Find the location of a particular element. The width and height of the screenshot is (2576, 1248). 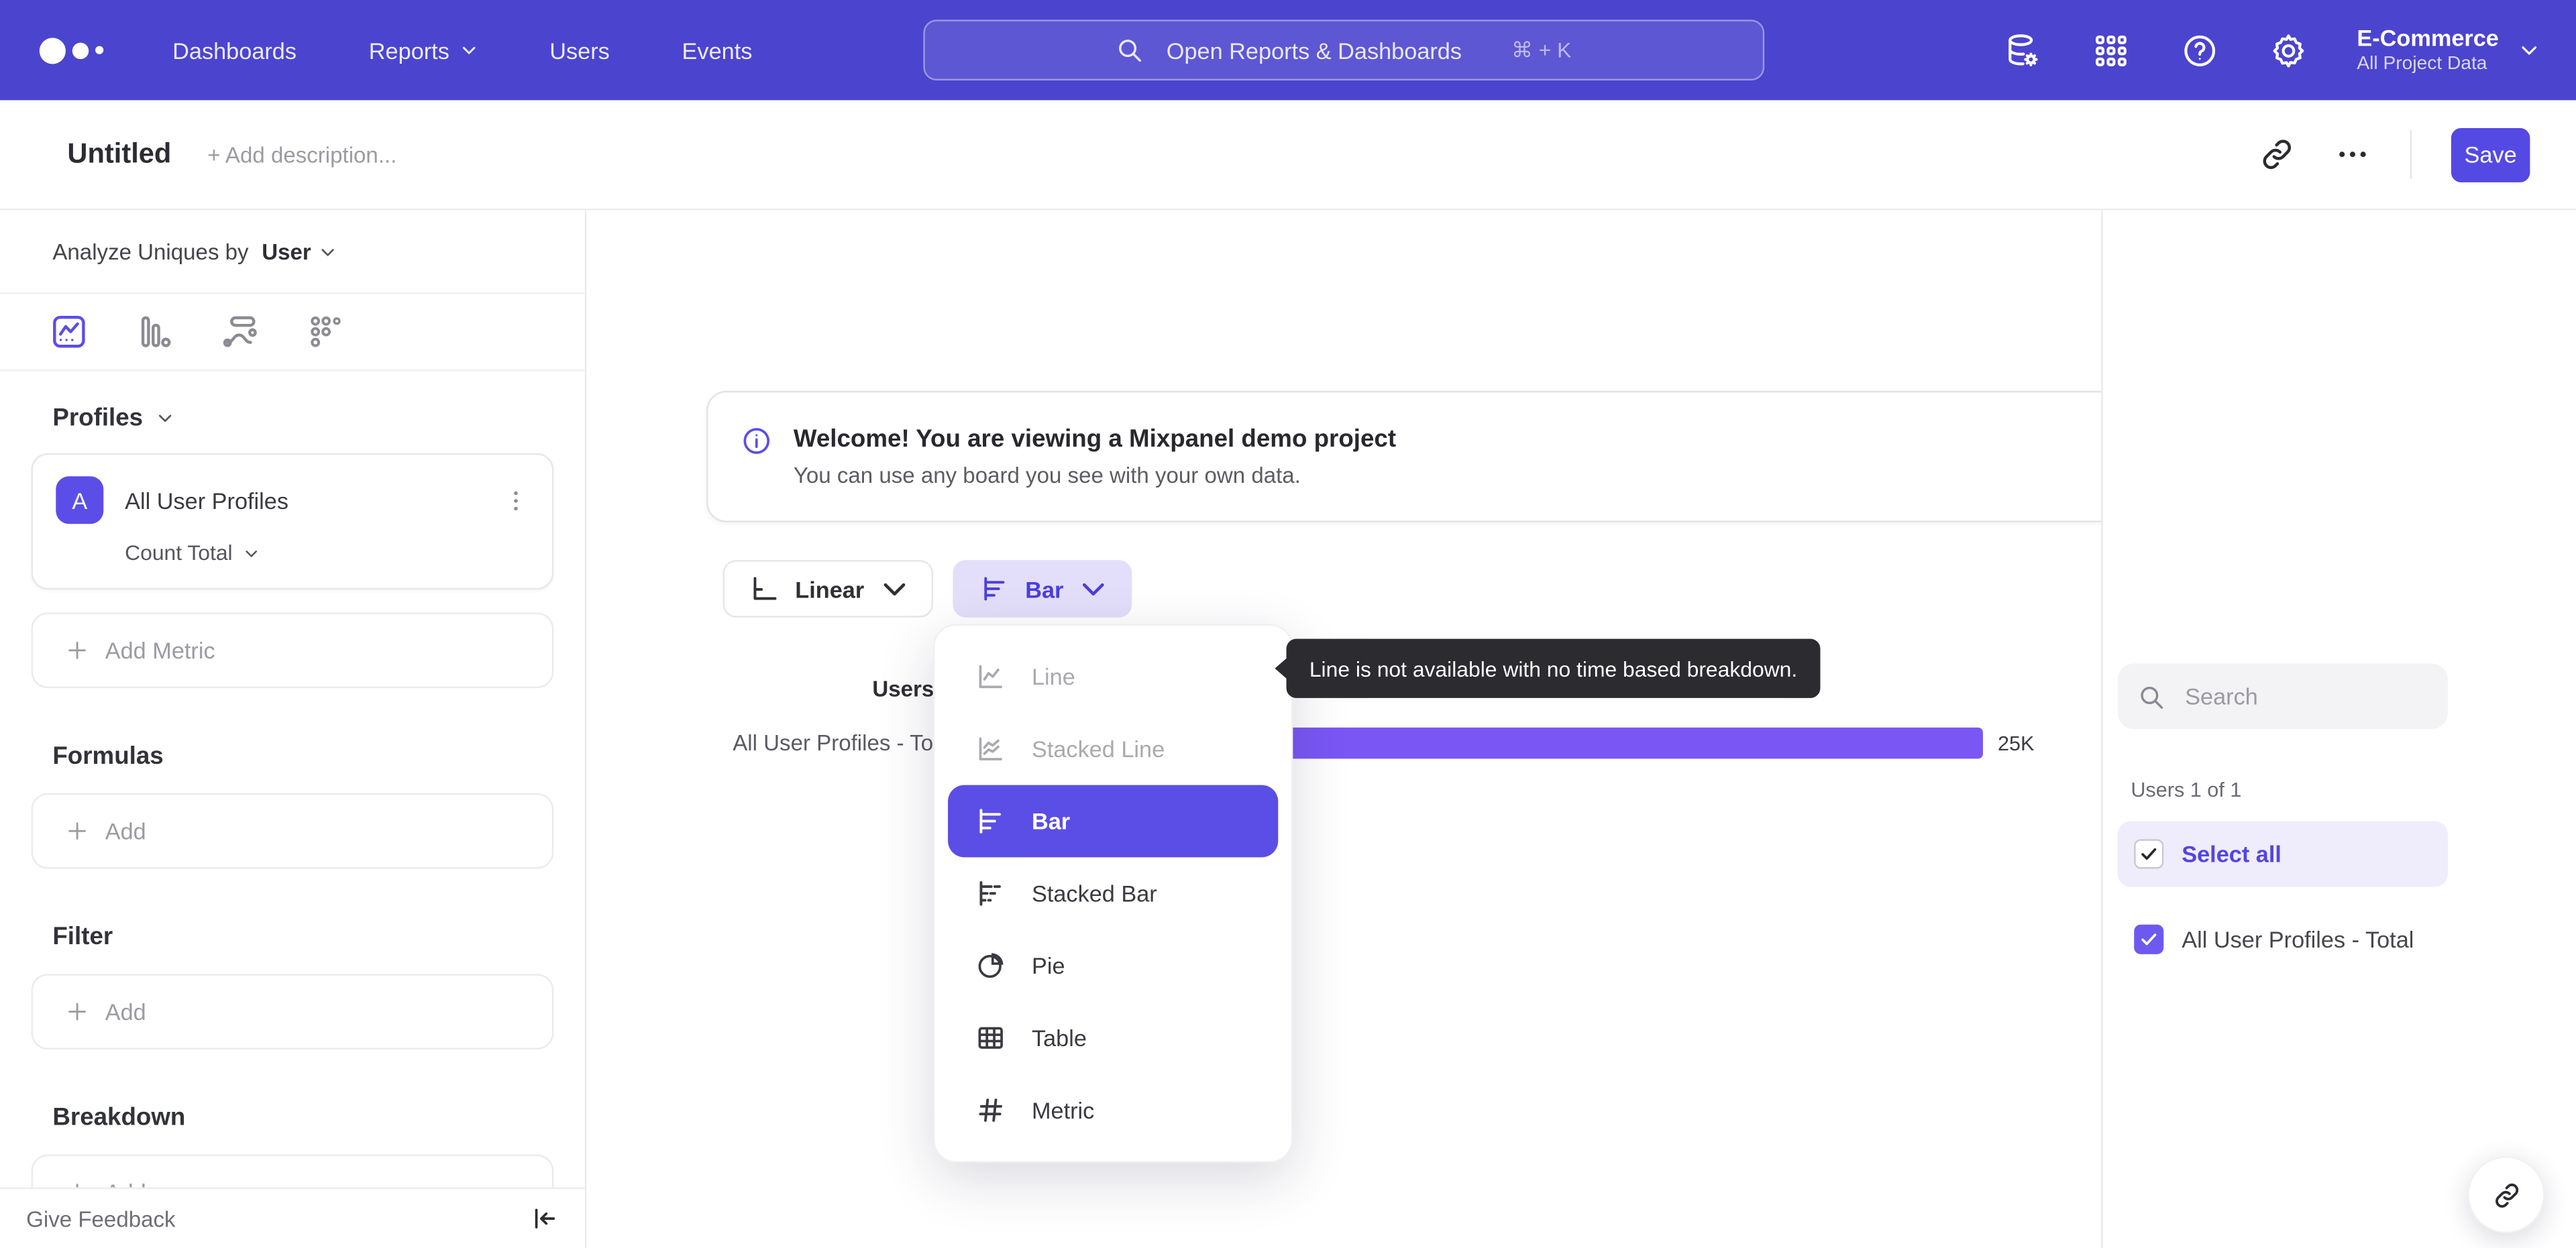

share-link-fab is located at coordinates (2506, 1195).